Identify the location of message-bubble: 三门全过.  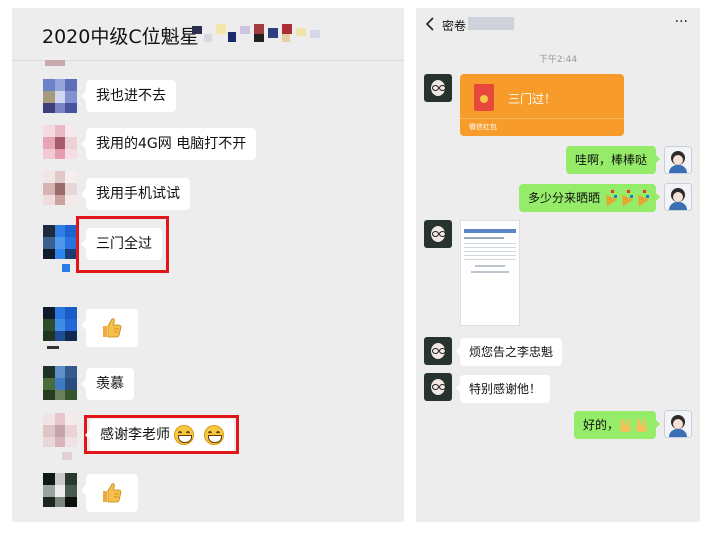
(121, 244).